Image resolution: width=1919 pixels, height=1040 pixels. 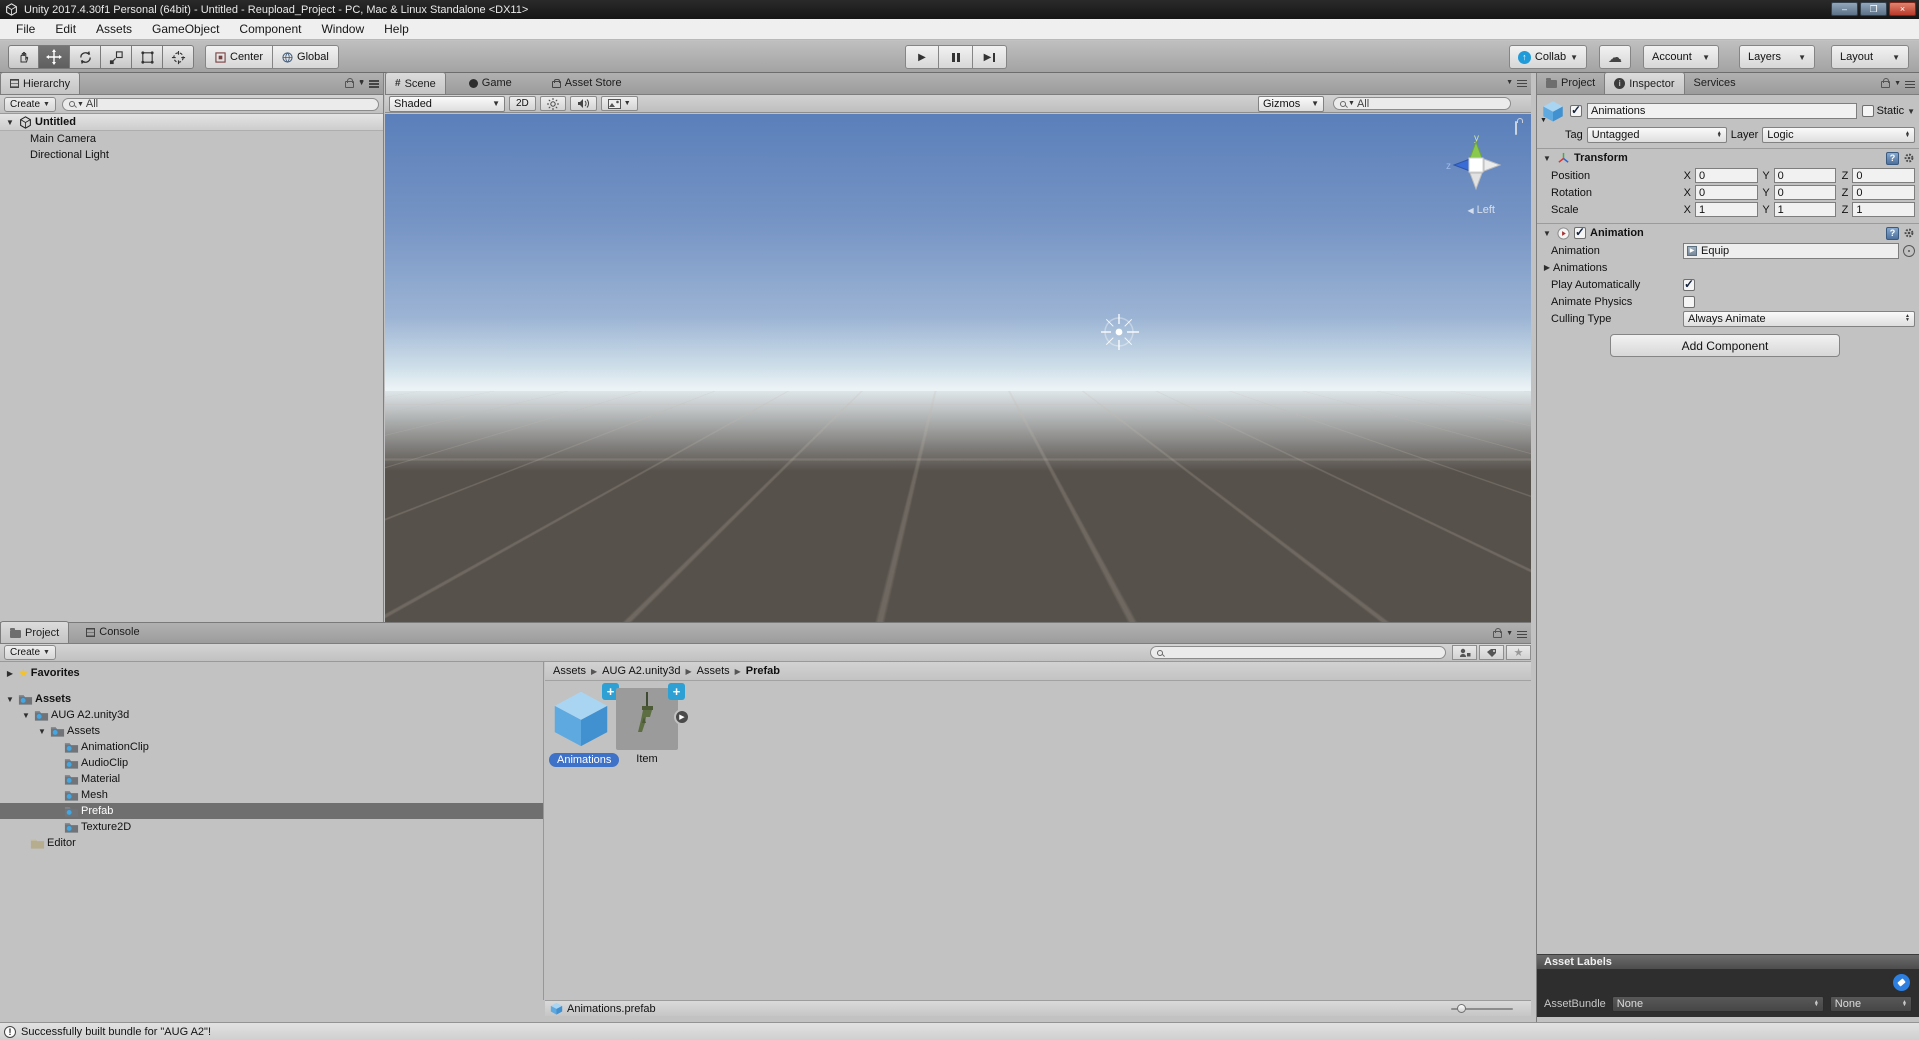 I want to click on move-tool-button, so click(x=54, y=57).